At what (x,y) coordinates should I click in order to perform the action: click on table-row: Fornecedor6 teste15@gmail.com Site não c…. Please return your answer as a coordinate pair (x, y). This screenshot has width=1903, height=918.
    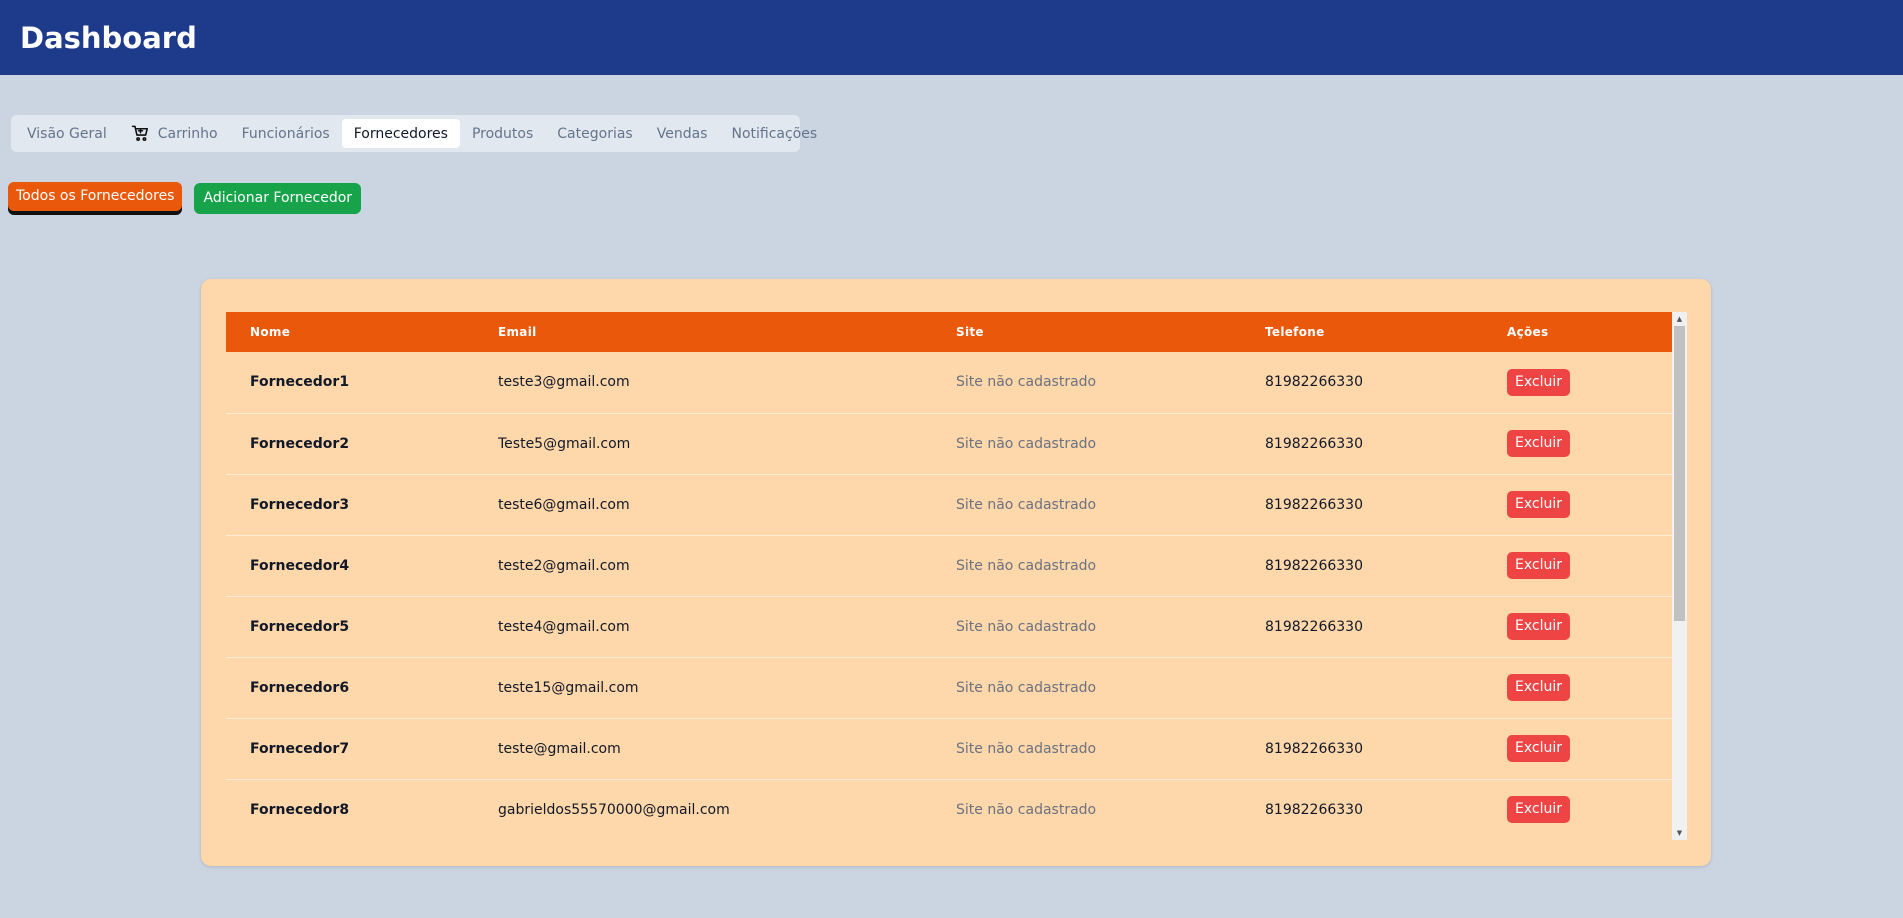
    Looking at the image, I should click on (949, 687).